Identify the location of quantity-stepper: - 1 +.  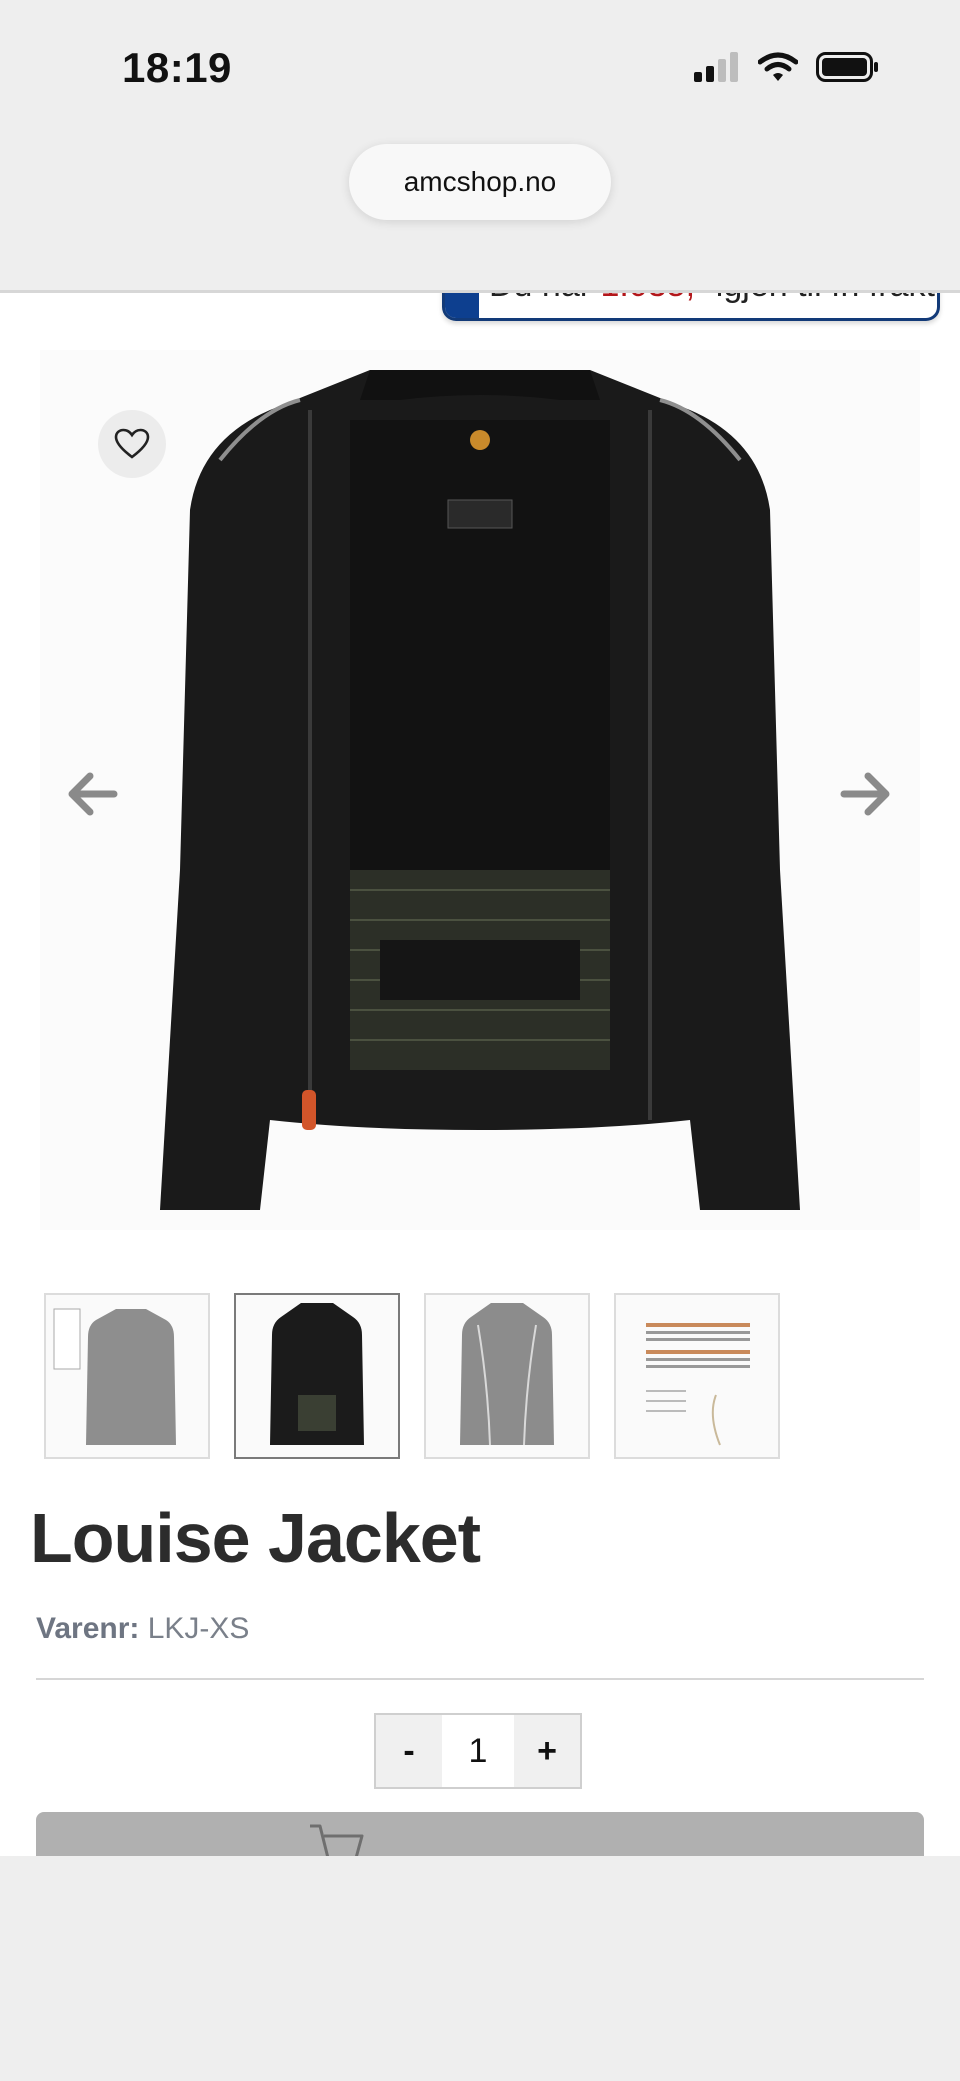
(478, 1751).